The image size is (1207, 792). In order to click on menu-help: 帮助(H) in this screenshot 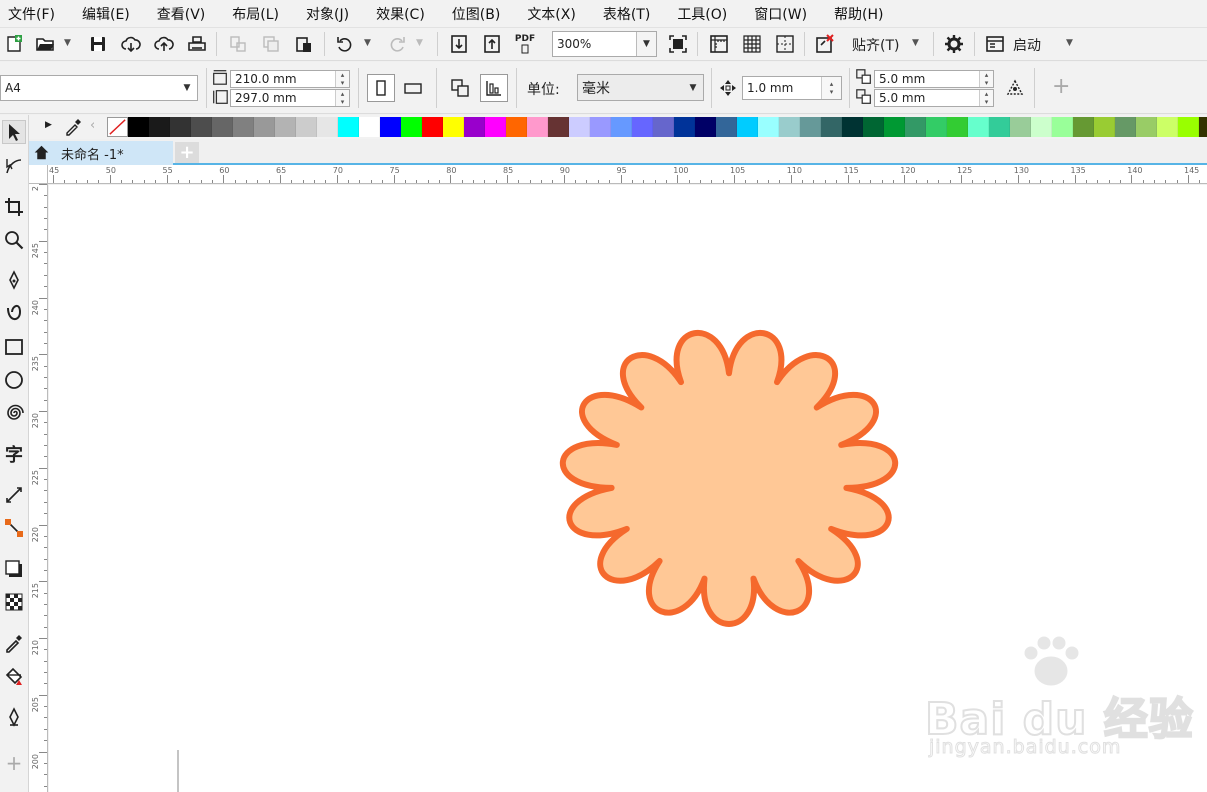, I will do `click(858, 14)`.